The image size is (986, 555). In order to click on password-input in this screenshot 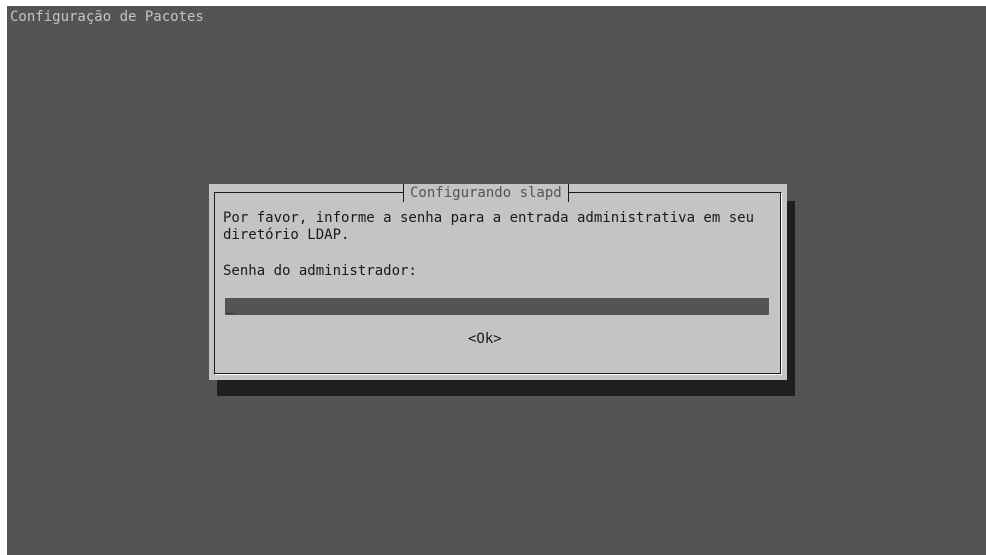, I will do `click(497, 306)`.